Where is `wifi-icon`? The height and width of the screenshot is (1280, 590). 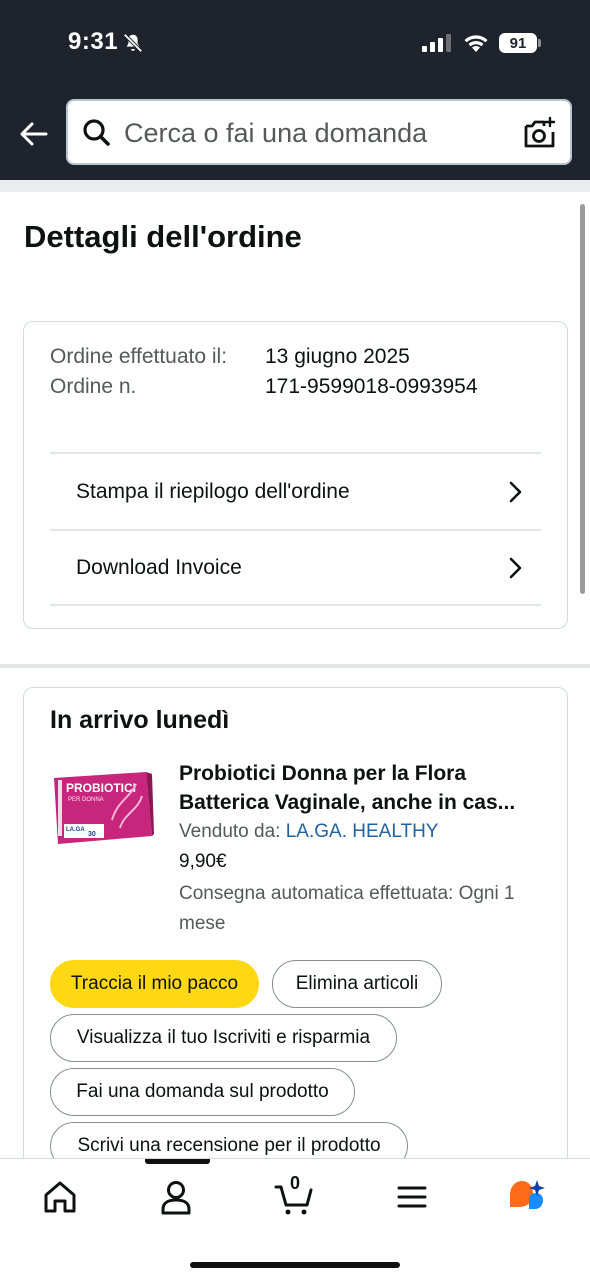 wifi-icon is located at coordinates (476, 43).